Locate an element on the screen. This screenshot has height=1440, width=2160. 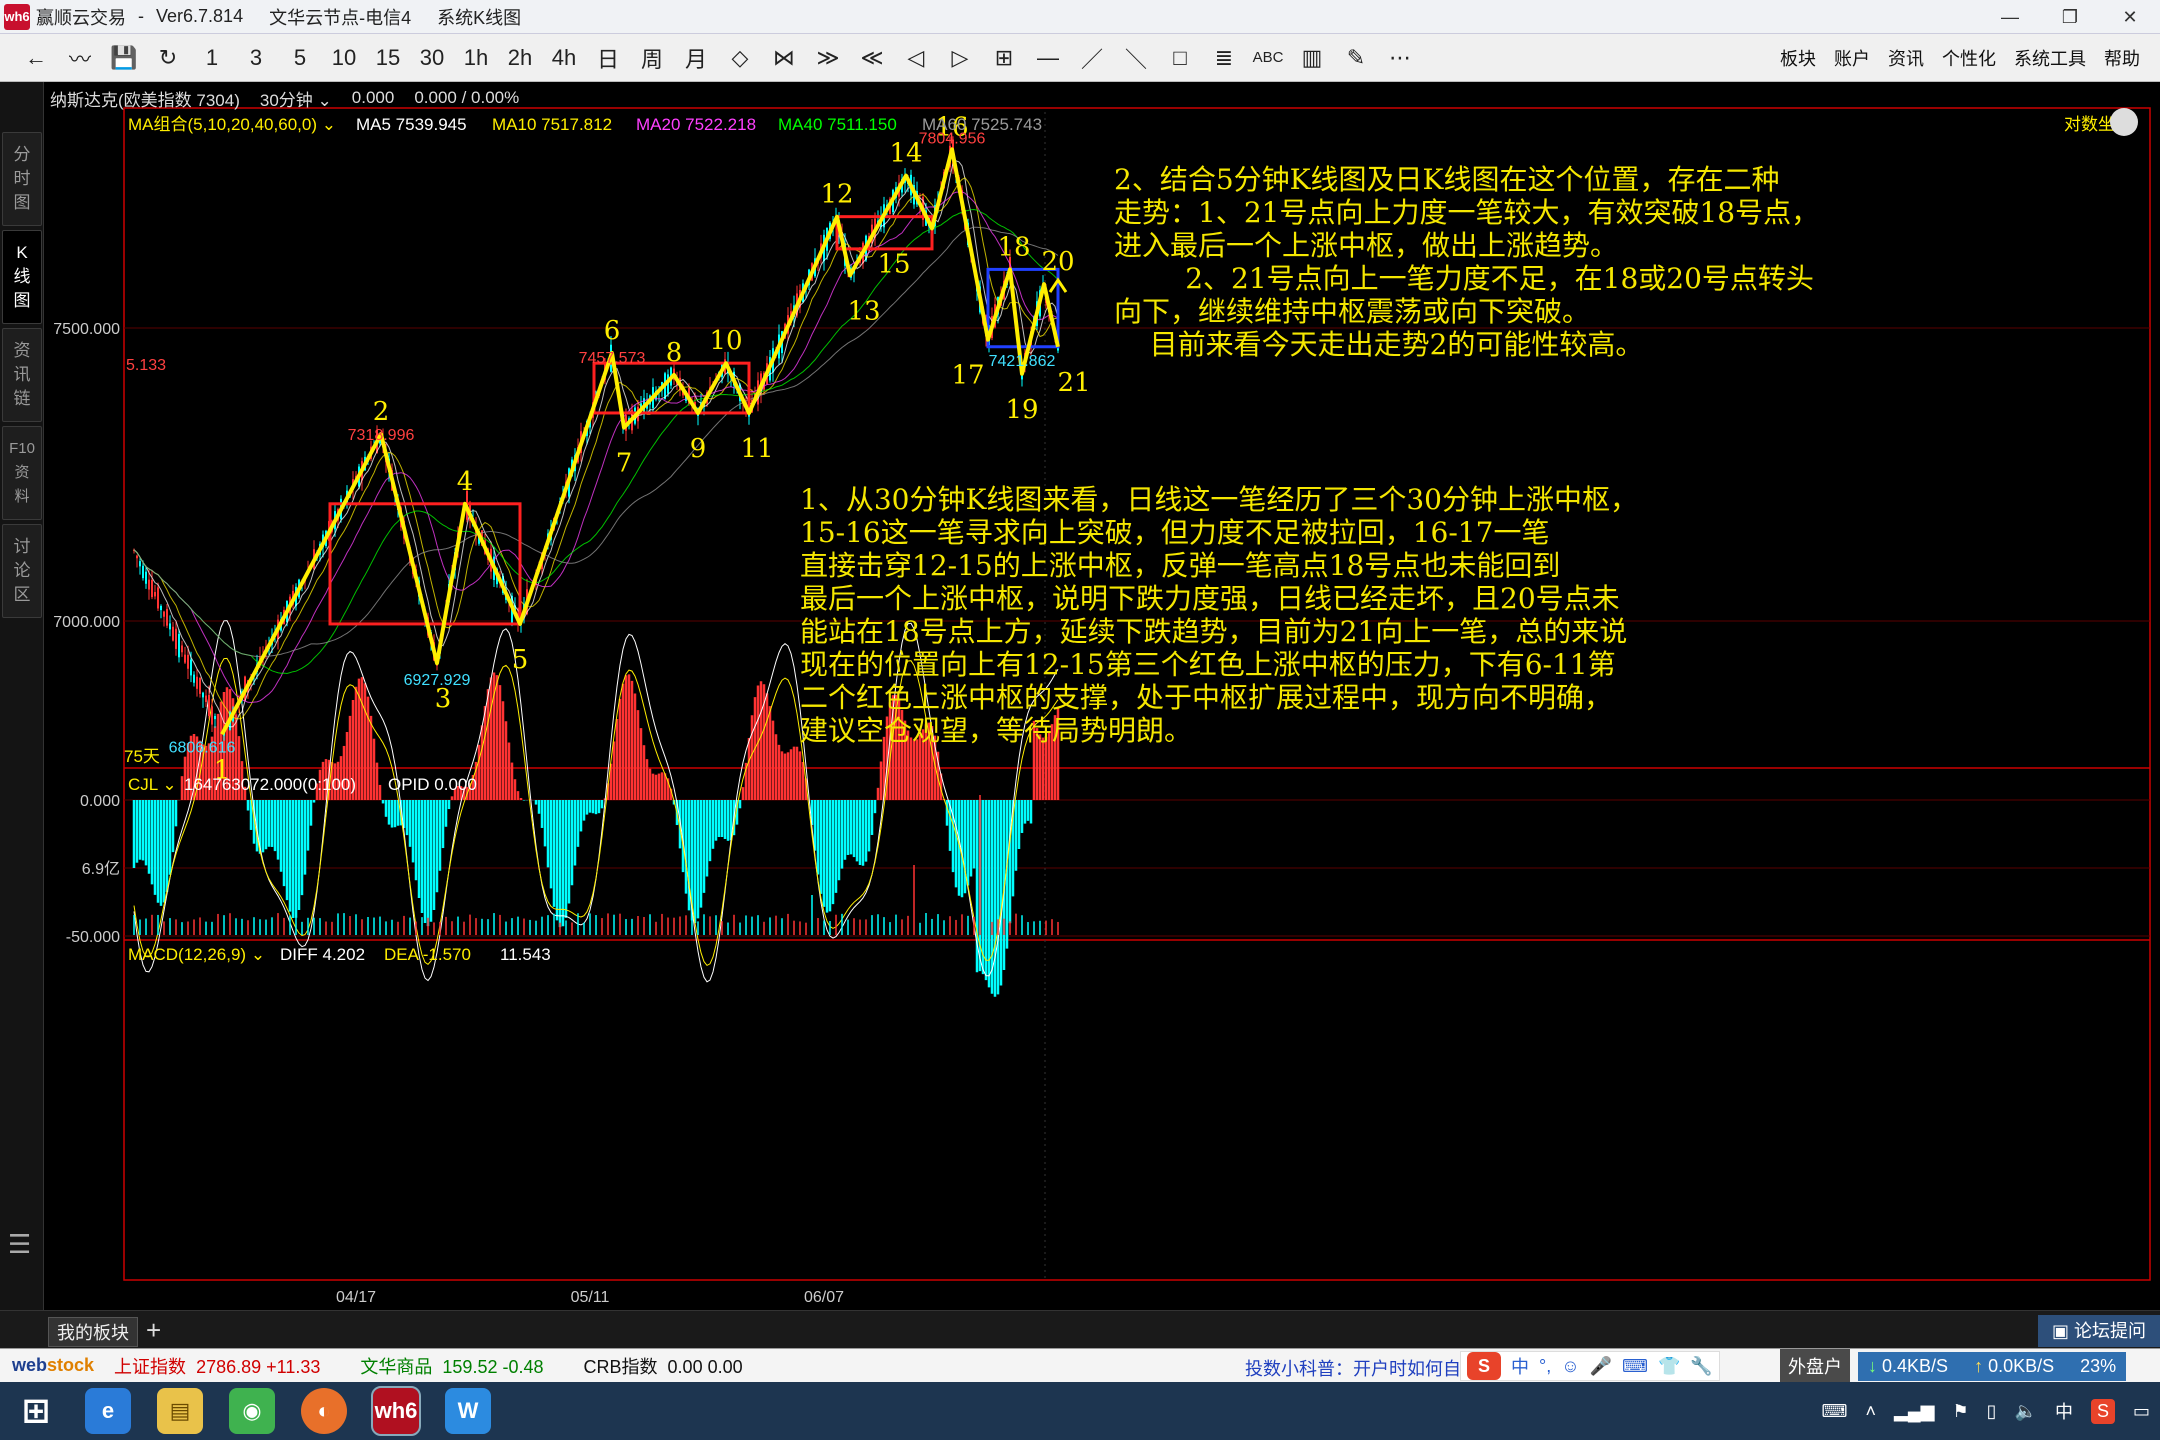
left-nav: 分 时 图 K 线 图 资 讯 链 F10 资 料 讨 论 区 ☰ is located at coordinates (22, 696).